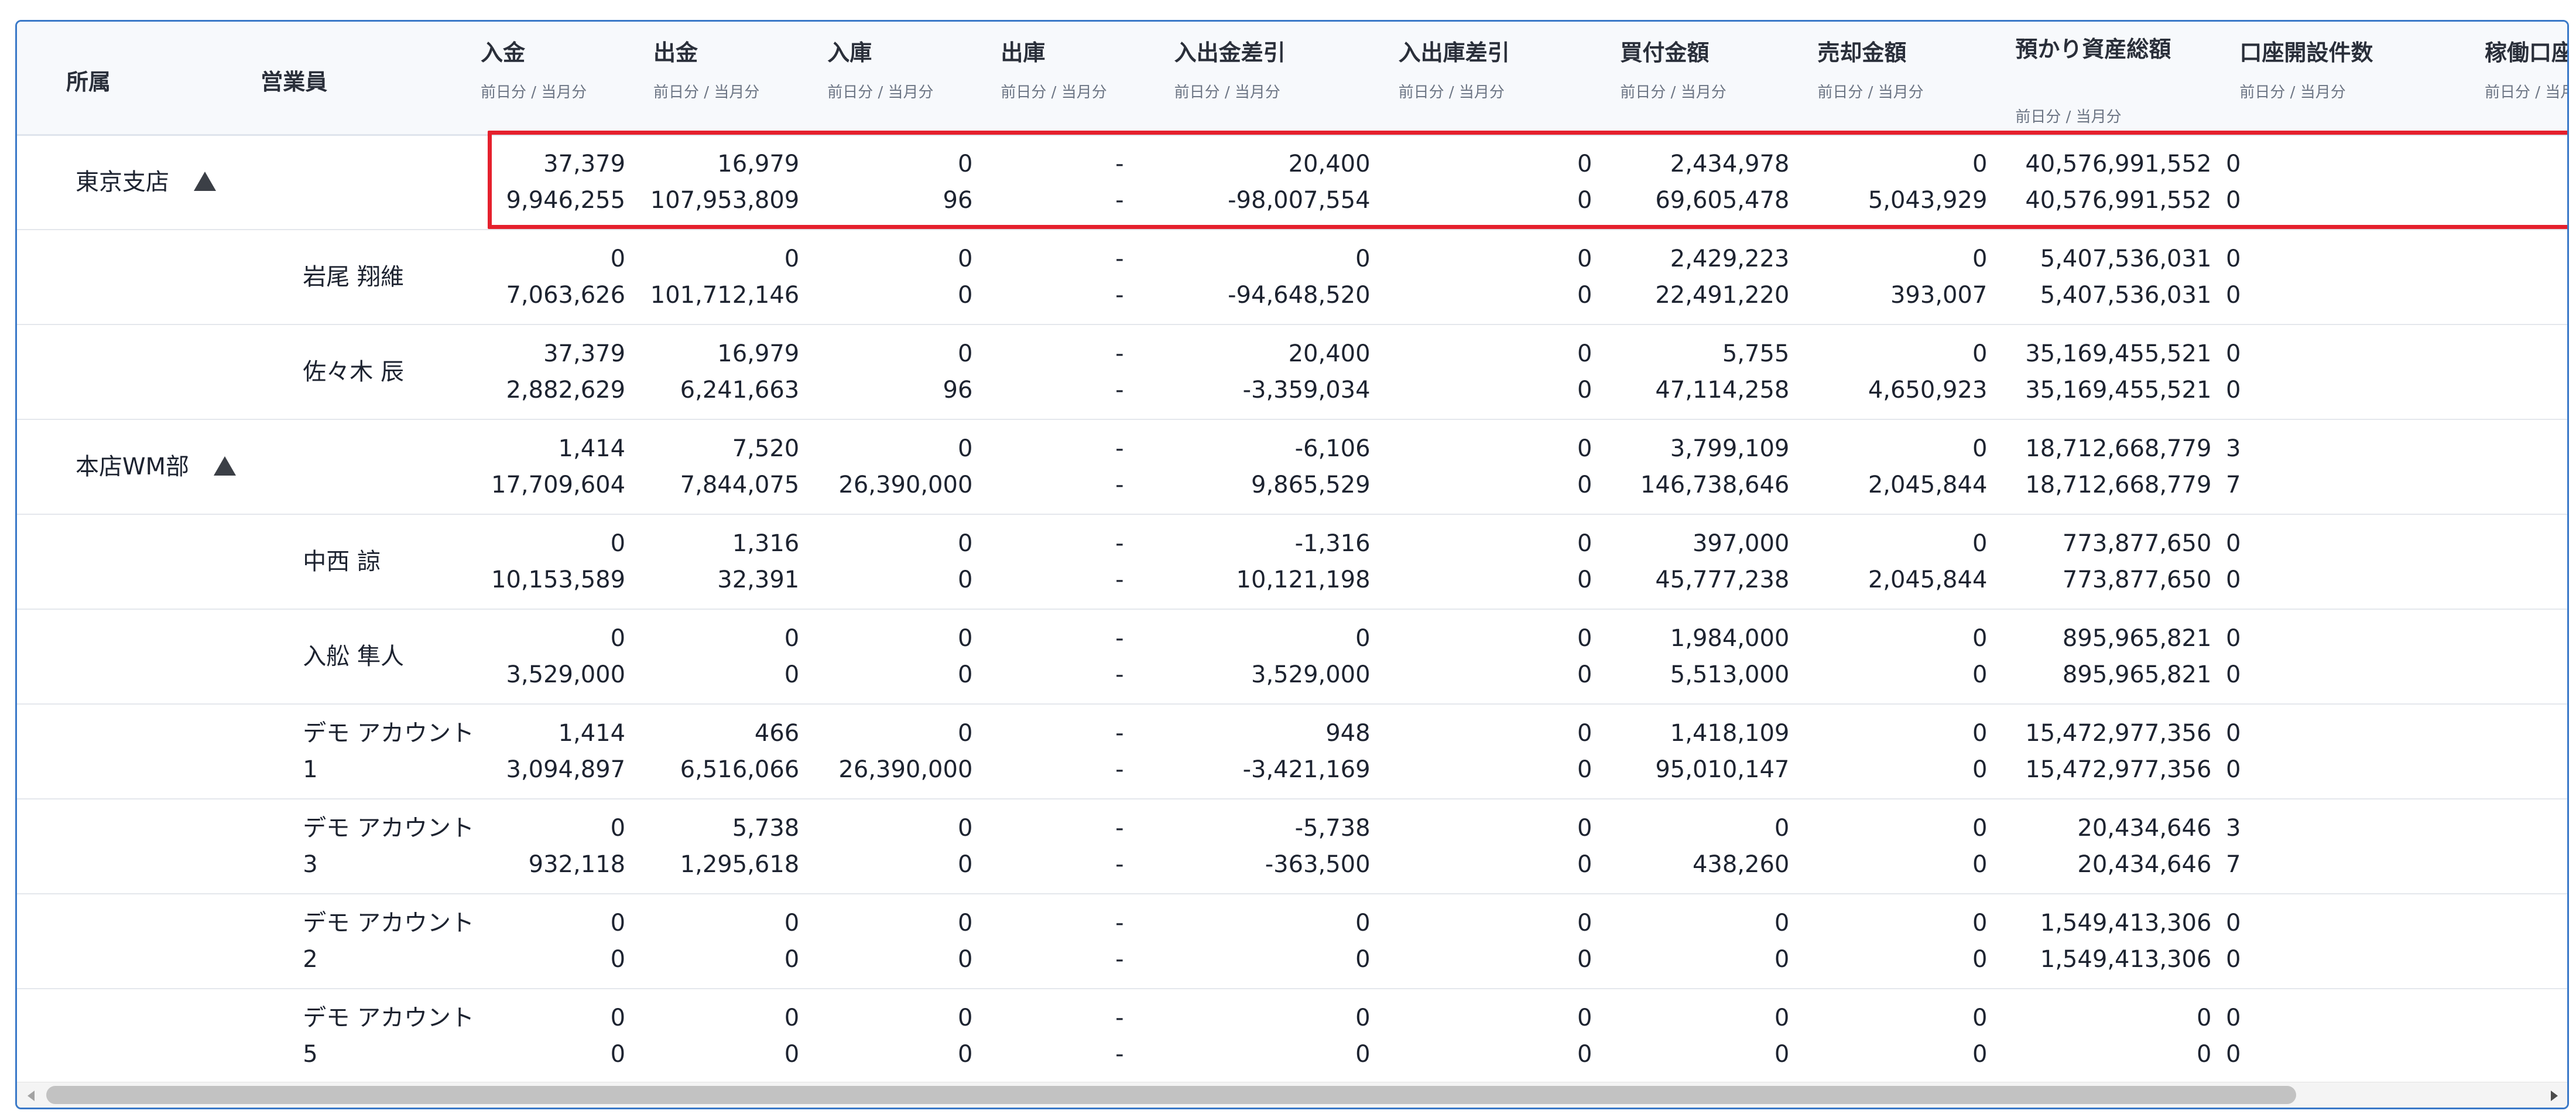  I want to click on sell-amount-cell: 00, so click(1900, 942).